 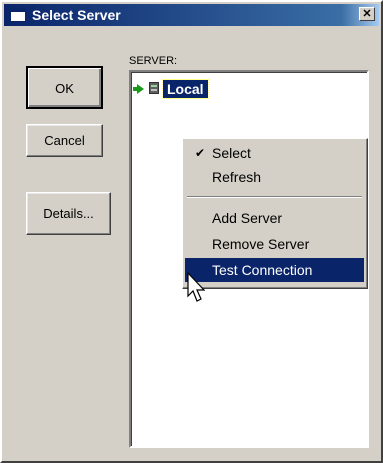 What do you see at coordinates (191, 15) in the screenshot?
I see `title-bar: Select Server ✕` at bounding box center [191, 15].